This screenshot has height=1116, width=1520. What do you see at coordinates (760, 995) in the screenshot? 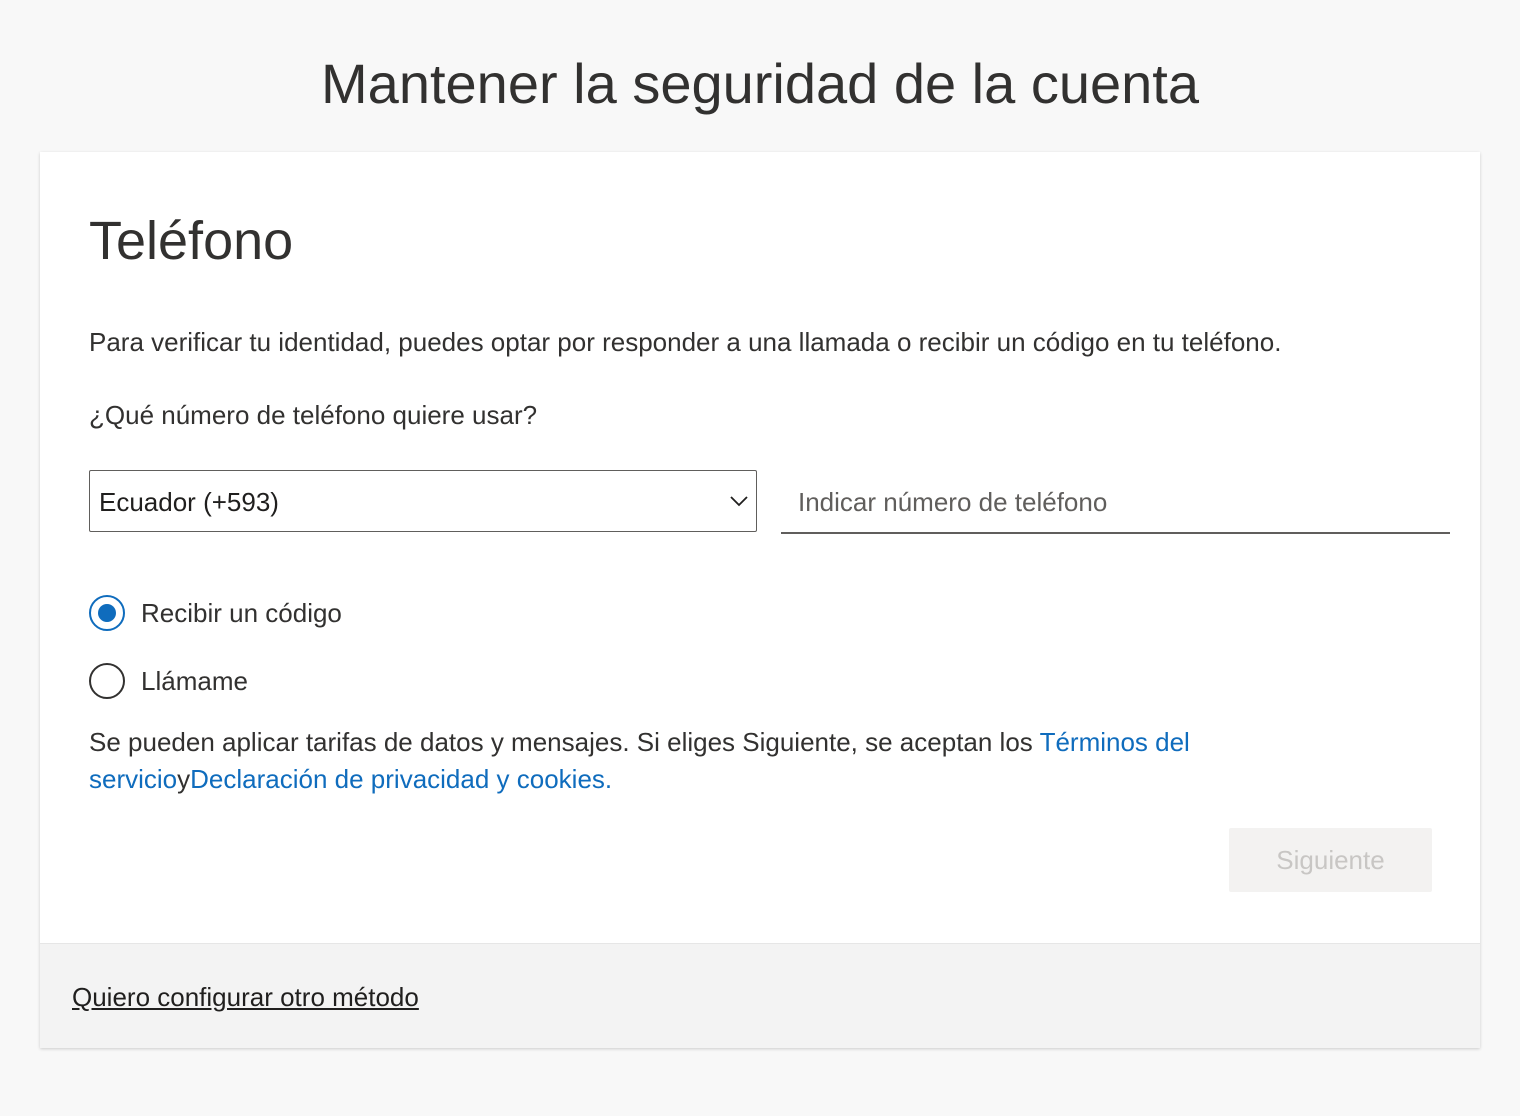
I see `card-footer: Quiero configurar otro método` at bounding box center [760, 995].